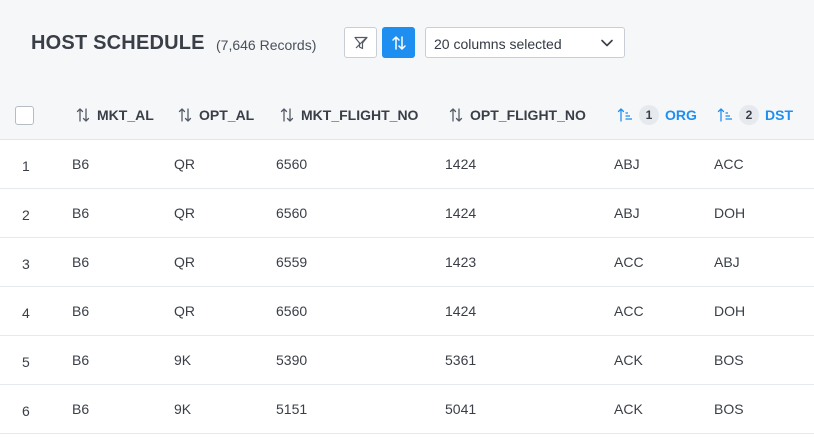 The image size is (814, 439). I want to click on column-label: MKT_FLIGHT_NO, so click(360, 115).